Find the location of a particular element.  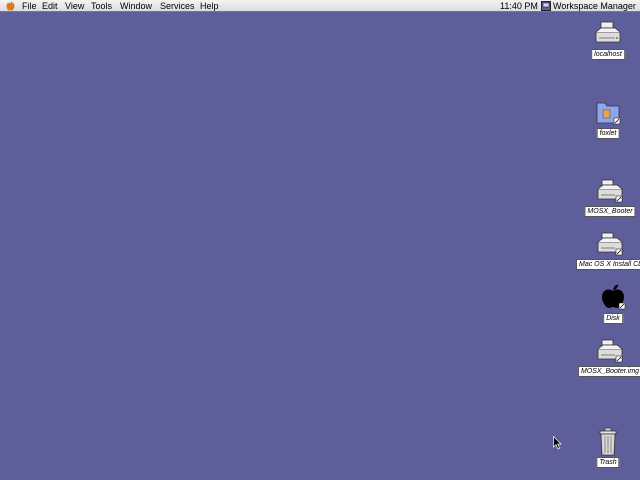

desktop-icon-label: MOSX_Booter is located at coordinates (610, 211).